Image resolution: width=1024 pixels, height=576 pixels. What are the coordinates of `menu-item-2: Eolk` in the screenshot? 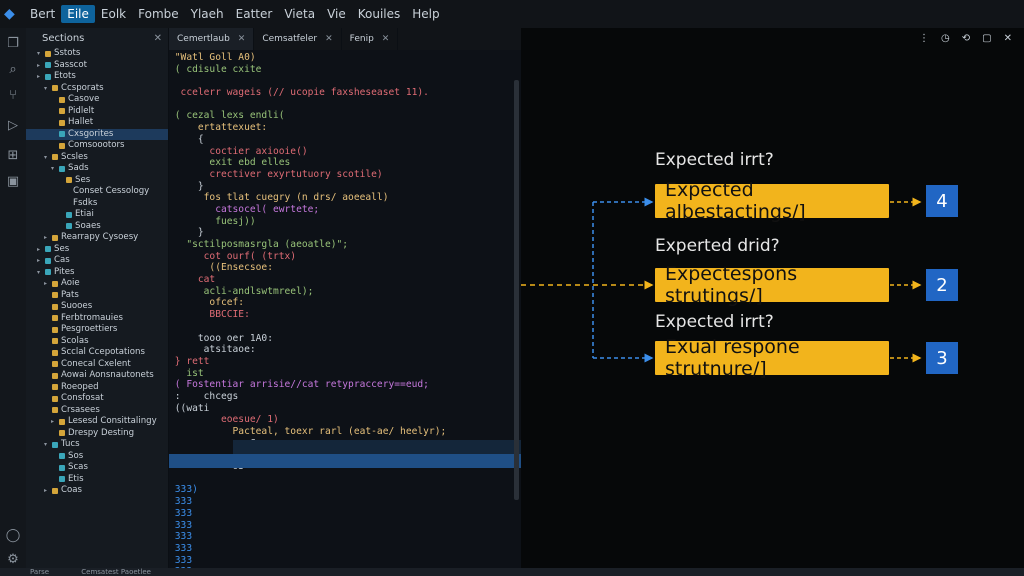 It's located at (113, 14).